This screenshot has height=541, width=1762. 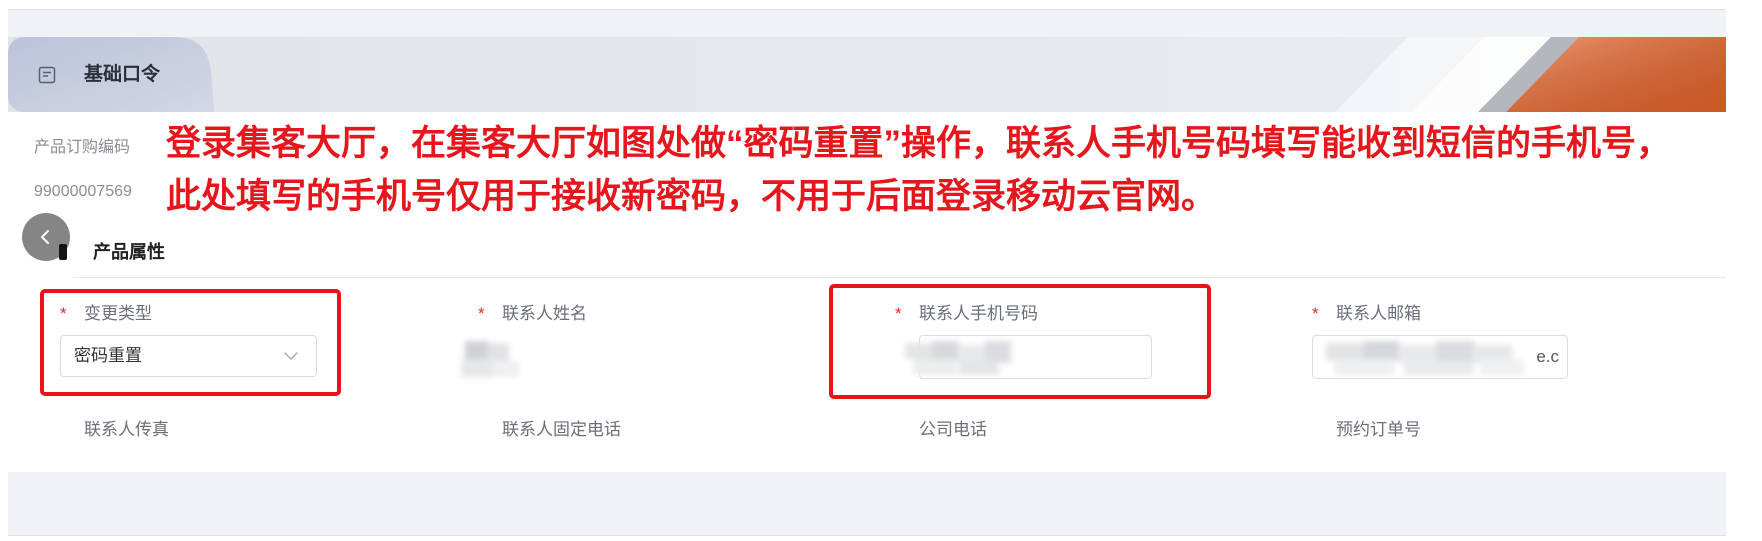 I want to click on company-phone-label: 公司电话, so click(x=953, y=429).